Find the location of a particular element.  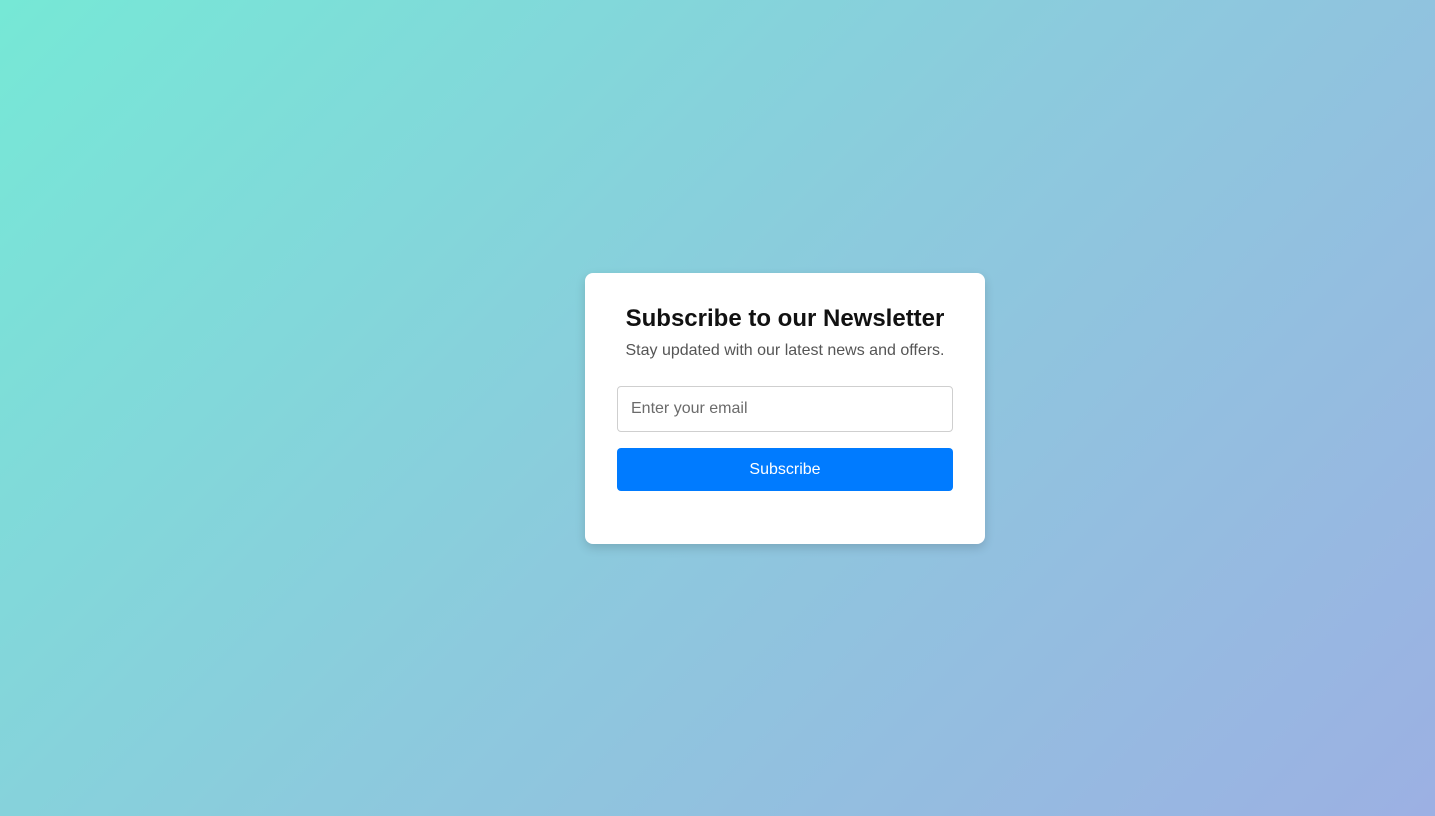

email-input is located at coordinates (785, 409).